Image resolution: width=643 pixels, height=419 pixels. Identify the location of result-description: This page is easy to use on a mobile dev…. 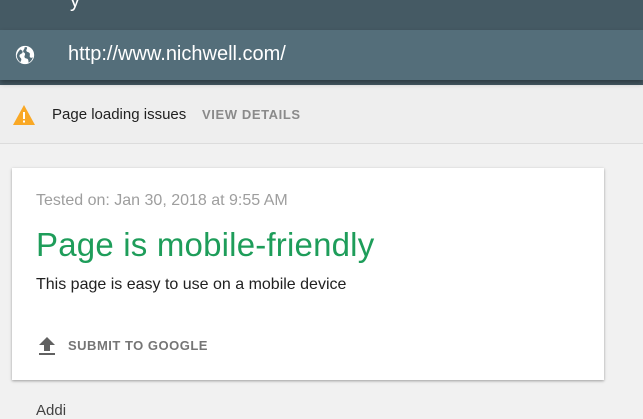
(191, 284).